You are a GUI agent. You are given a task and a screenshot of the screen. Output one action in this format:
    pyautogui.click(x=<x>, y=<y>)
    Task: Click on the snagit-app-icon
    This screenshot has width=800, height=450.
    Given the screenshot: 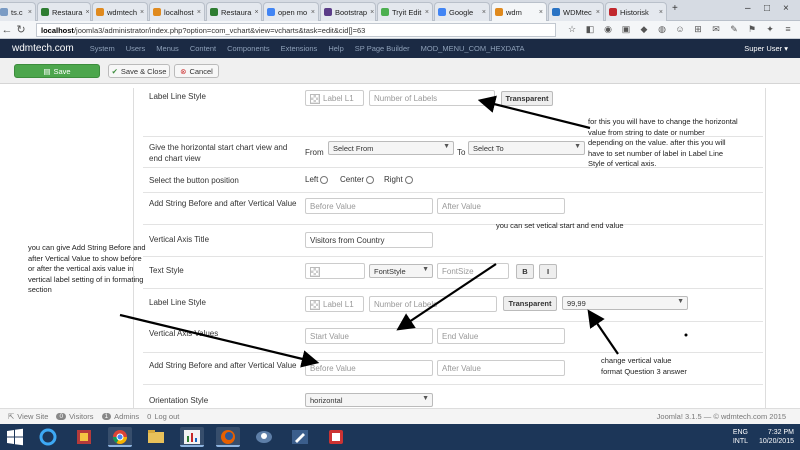 What is the action you would take?
    pyautogui.click(x=336, y=437)
    